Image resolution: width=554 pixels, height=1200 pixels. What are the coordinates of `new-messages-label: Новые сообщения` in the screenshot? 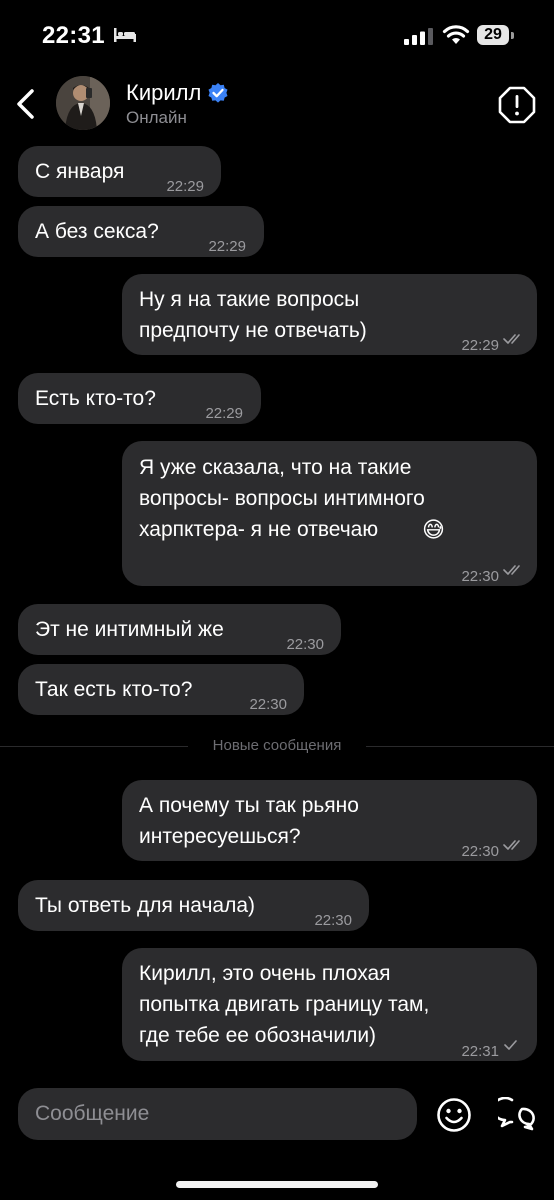 It's located at (277, 745).